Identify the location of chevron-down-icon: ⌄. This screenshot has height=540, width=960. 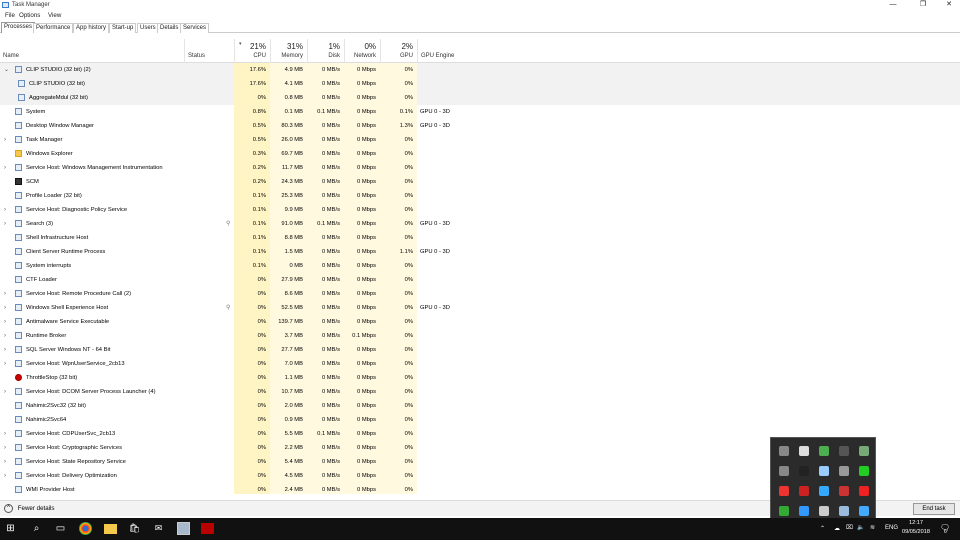
(6, 70).